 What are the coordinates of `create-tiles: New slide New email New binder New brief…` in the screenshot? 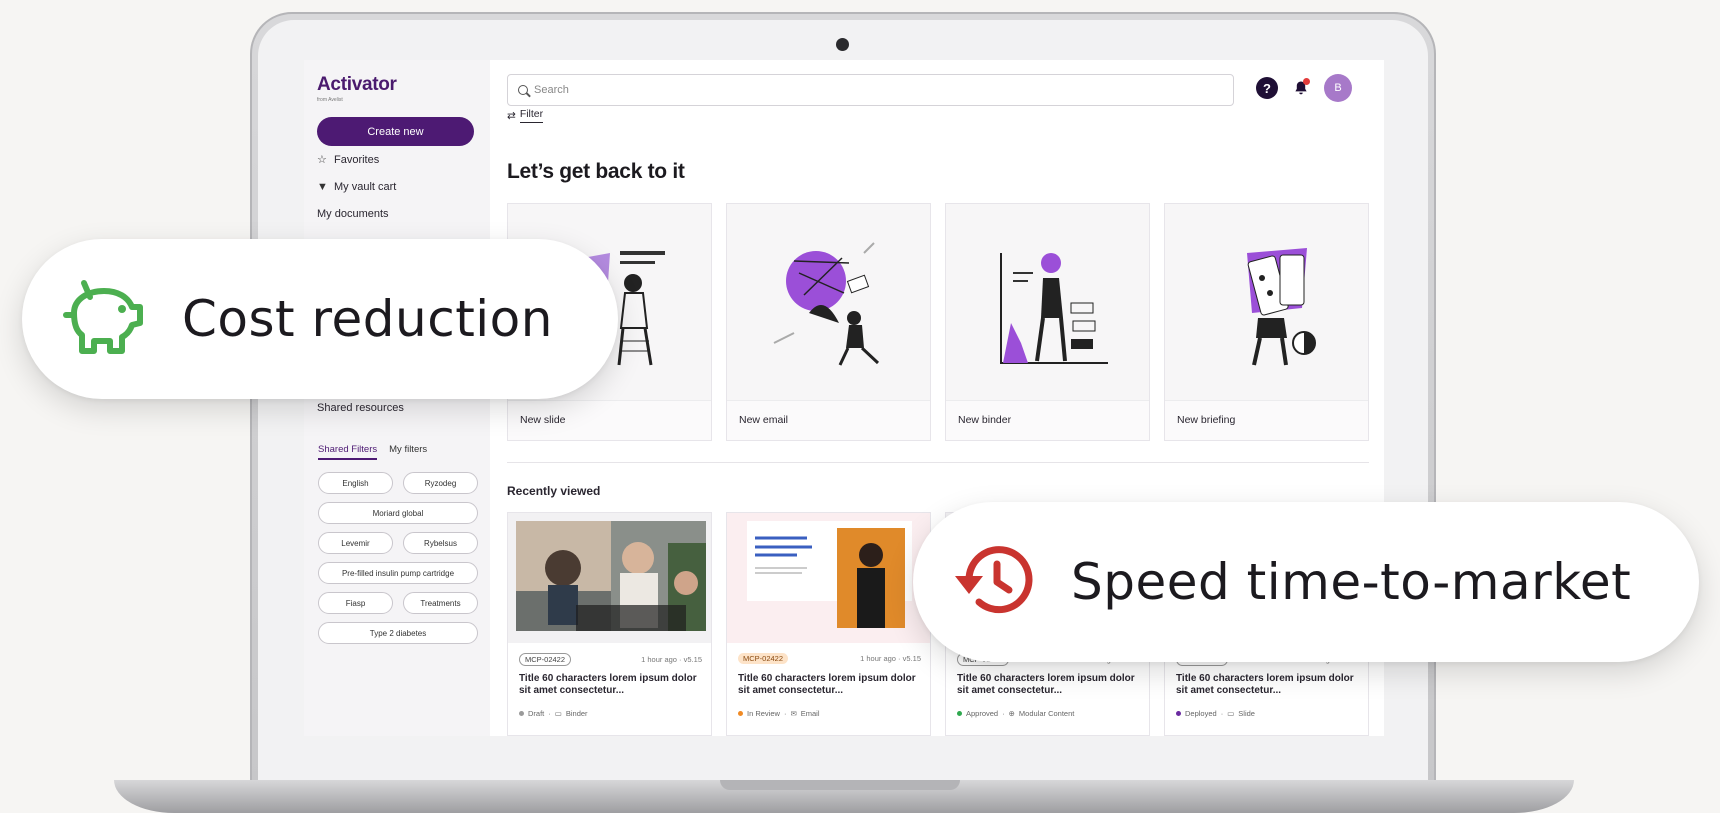 It's located at (938, 322).